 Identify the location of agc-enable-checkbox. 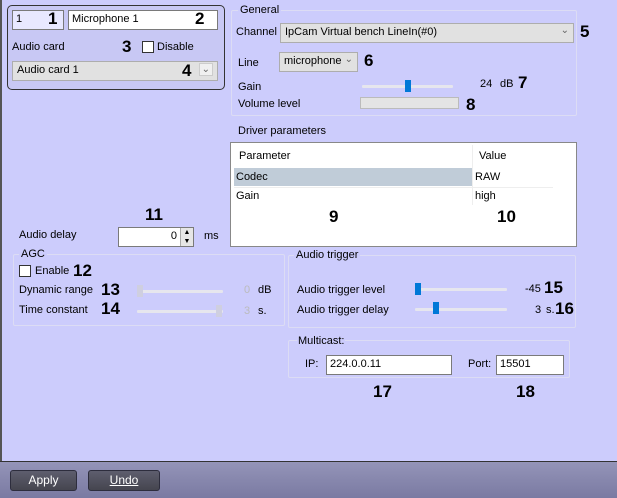
(25, 271).